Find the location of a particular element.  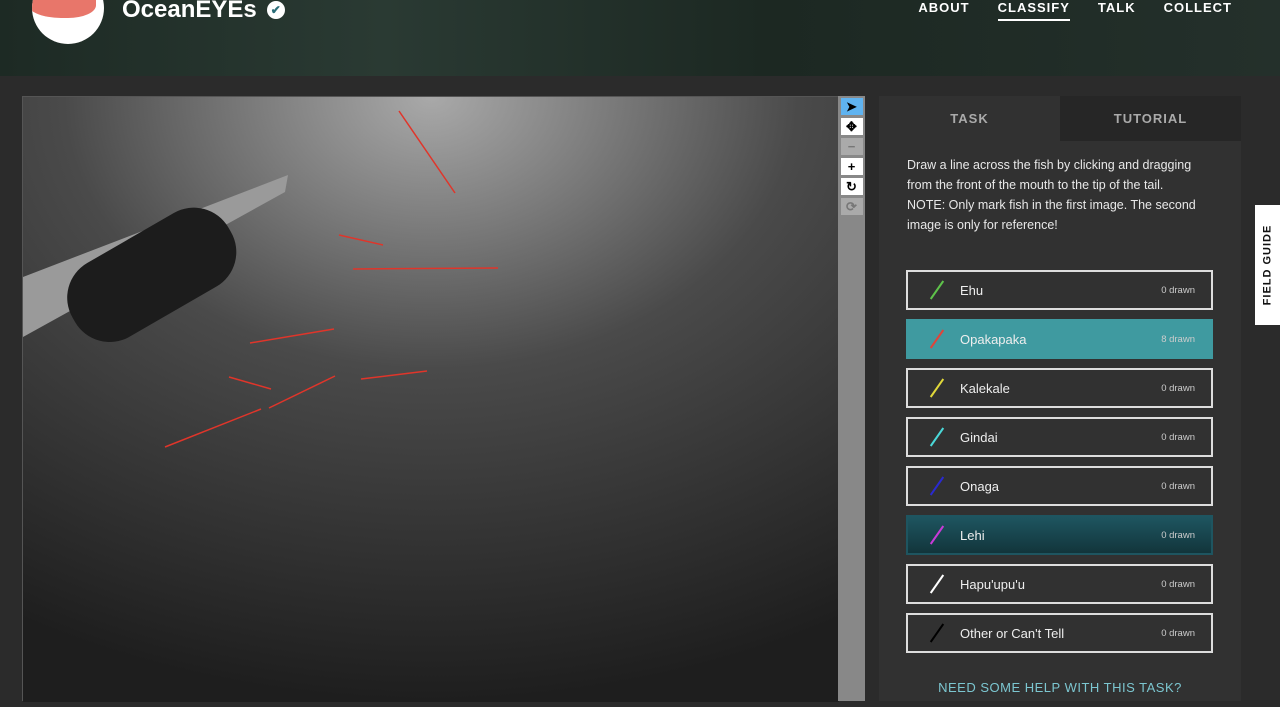

nav-collect: COLLECT is located at coordinates (1198, 10).